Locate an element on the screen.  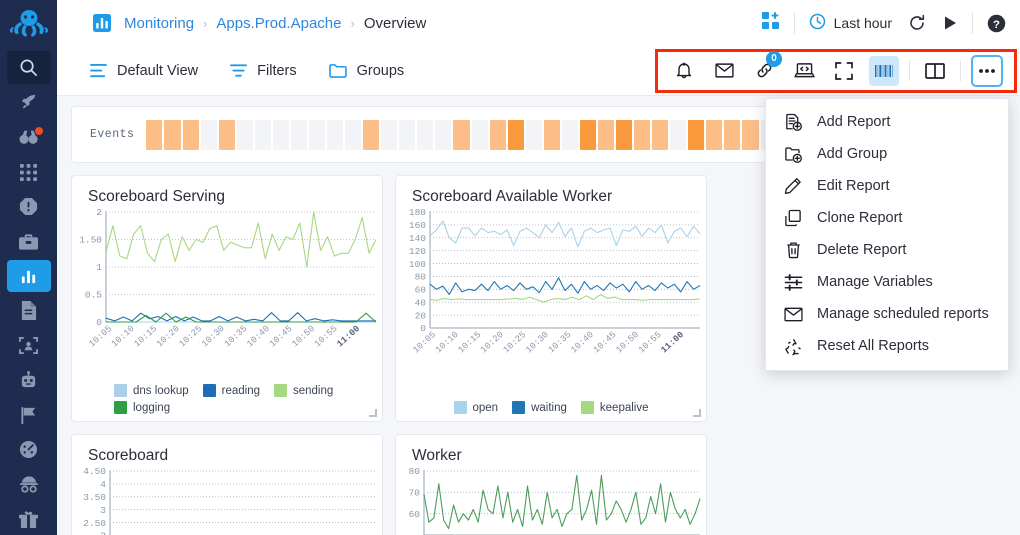
menu-item-manage-scheduled-reports: Manage scheduled reports is located at coordinates (887, 314).